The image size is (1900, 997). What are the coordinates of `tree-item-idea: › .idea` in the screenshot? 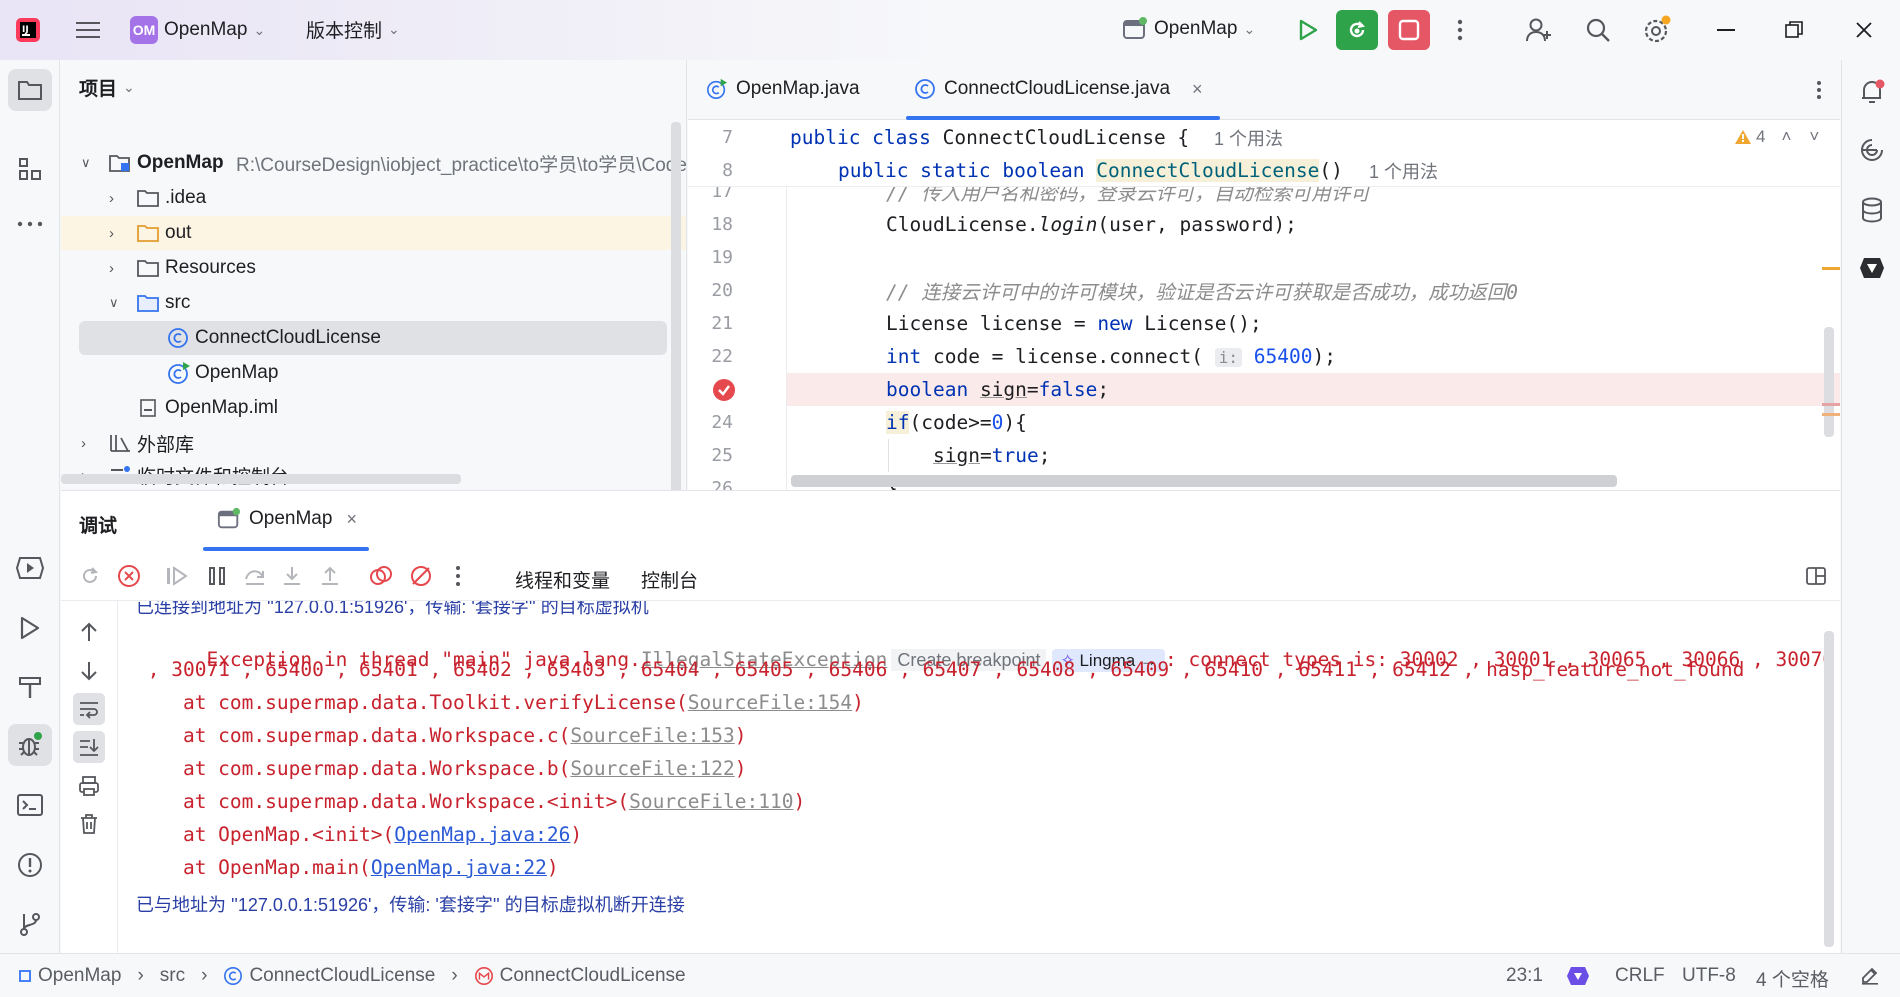 It's located at (373, 198).